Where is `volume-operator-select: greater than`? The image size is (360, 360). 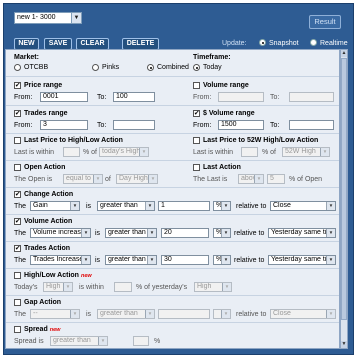
volume-operator-select: greater than is located at coordinates (131, 233).